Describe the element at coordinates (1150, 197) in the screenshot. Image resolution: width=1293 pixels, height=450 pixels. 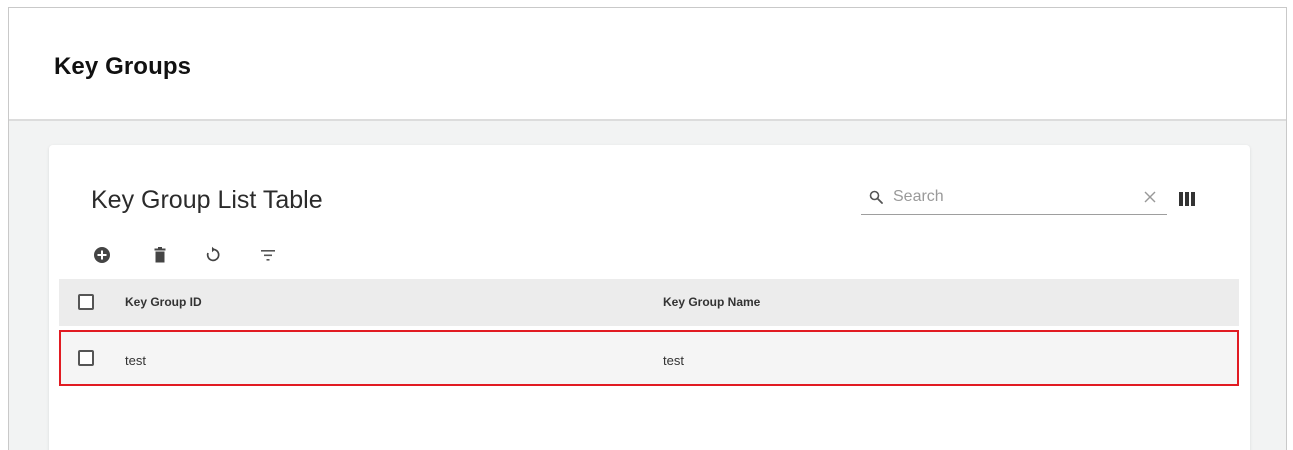
I see `close-icon` at that location.